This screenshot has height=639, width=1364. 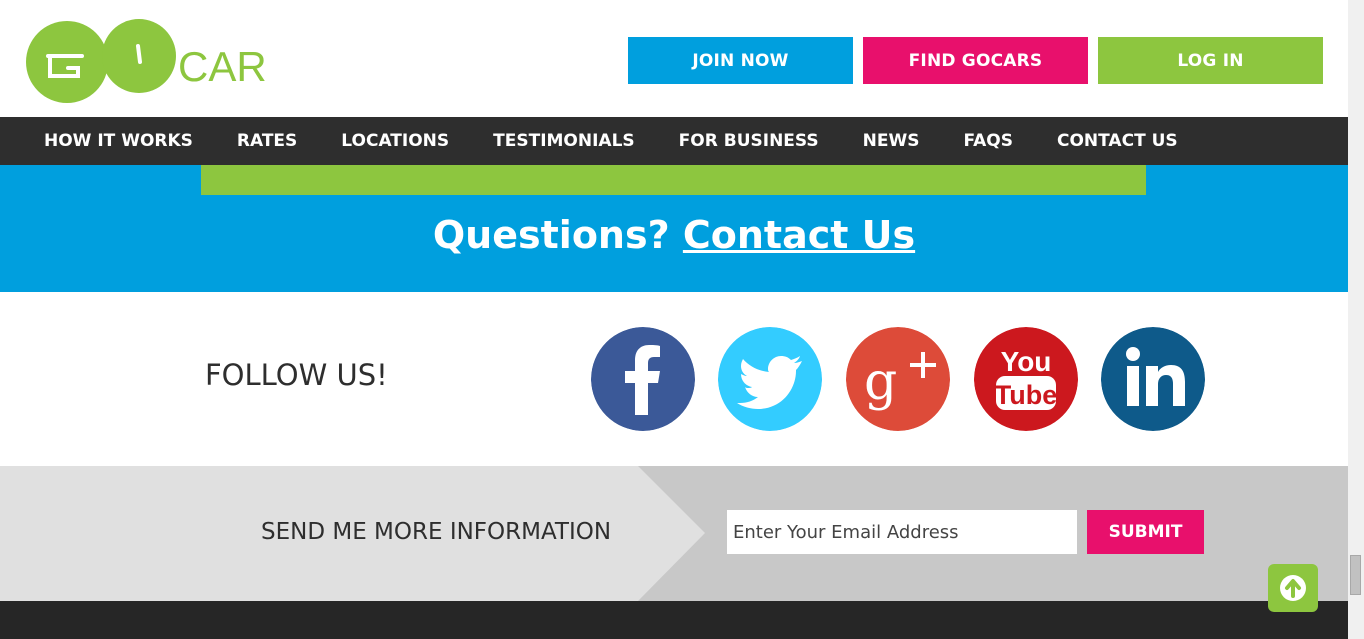 I want to click on vertical-scrollbar, so click(x=1356, y=319).